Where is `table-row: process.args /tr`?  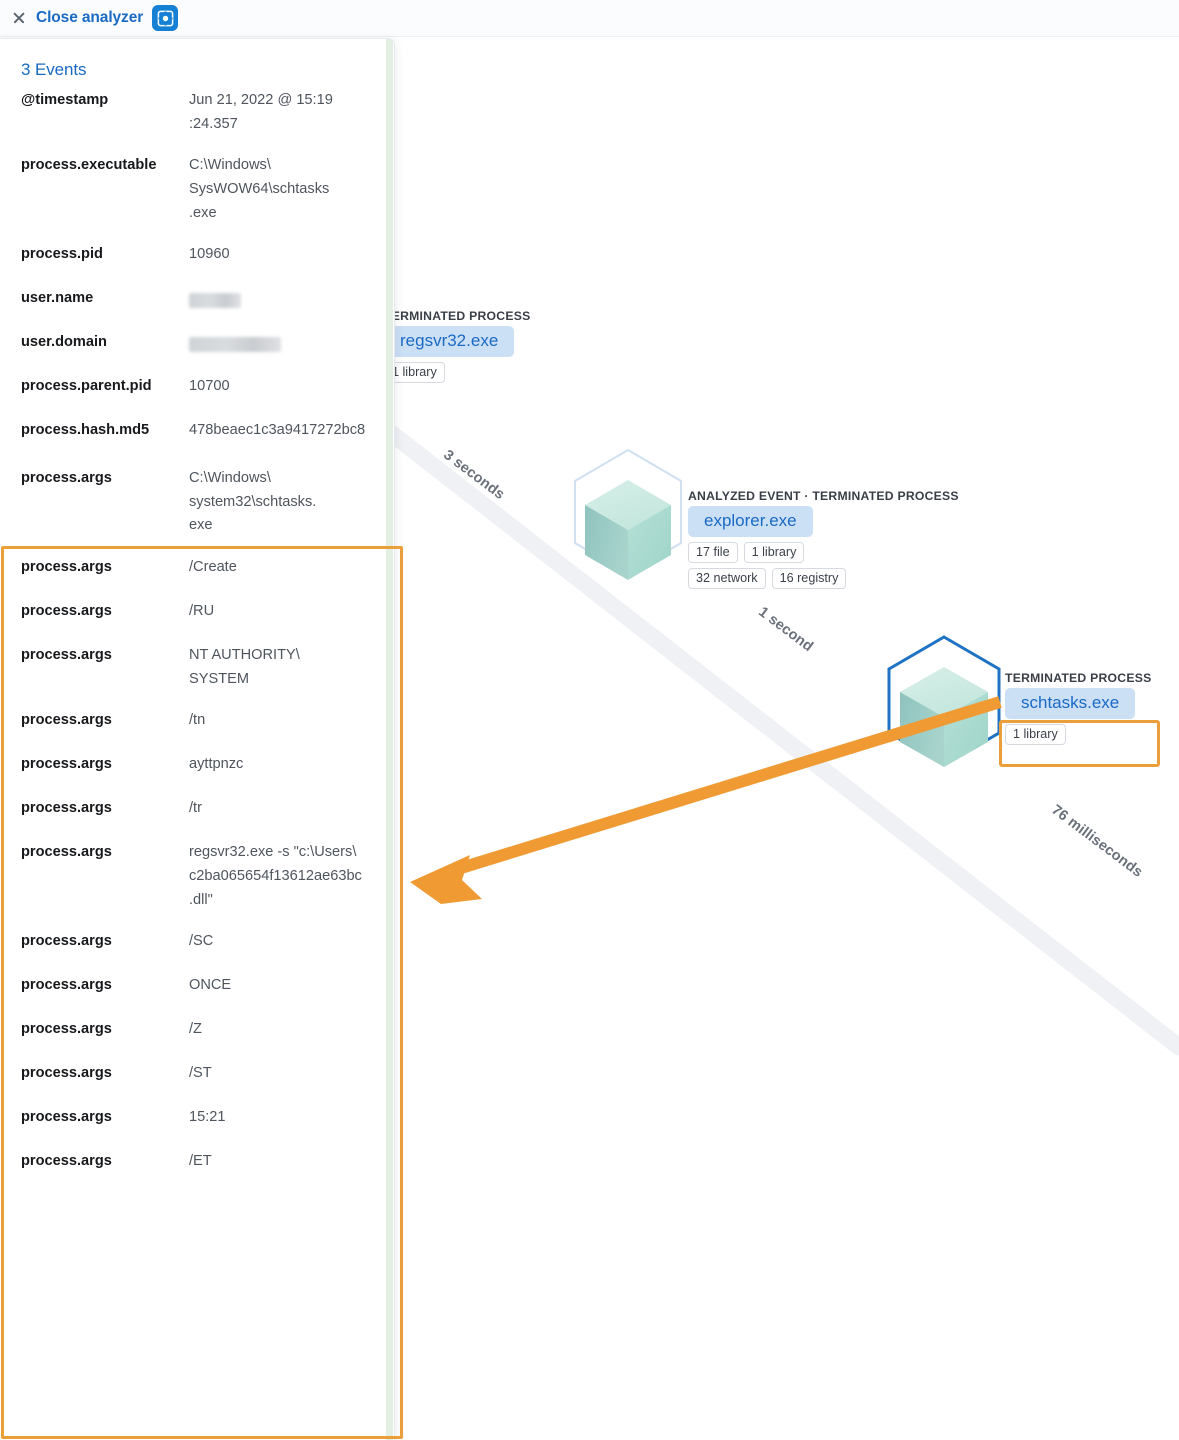
table-row: process.args /tr is located at coordinates (197, 810).